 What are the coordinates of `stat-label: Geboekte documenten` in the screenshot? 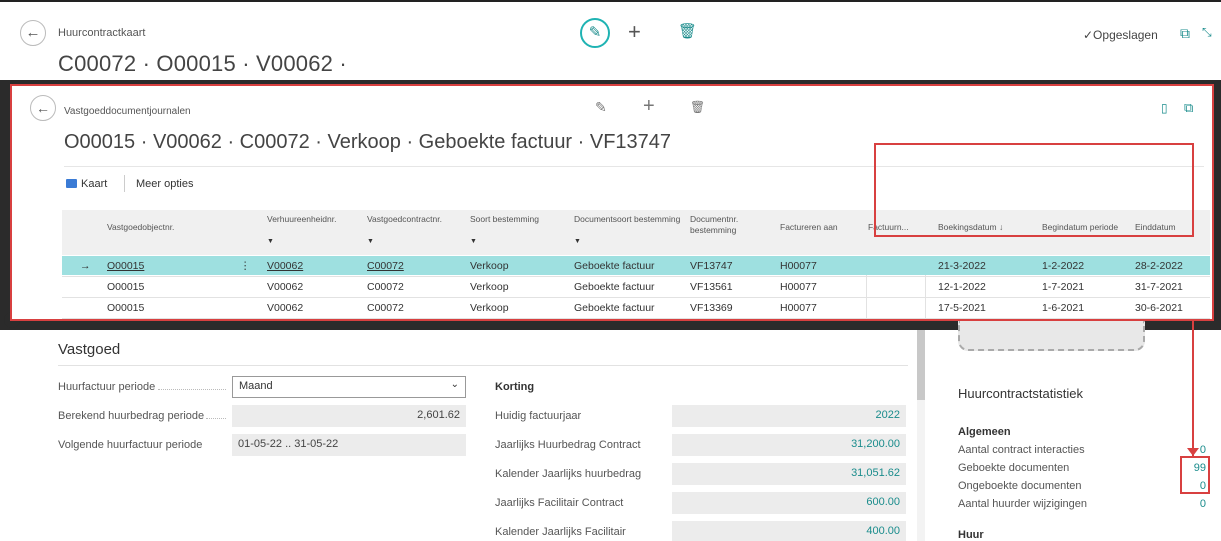 It's located at (1014, 468).